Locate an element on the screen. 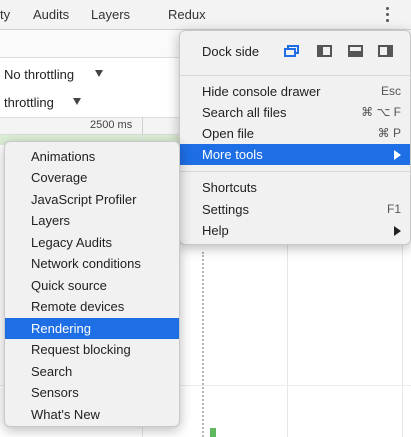 This screenshot has width=411, height=437. ruler-label: 2500 ms is located at coordinates (111, 125).